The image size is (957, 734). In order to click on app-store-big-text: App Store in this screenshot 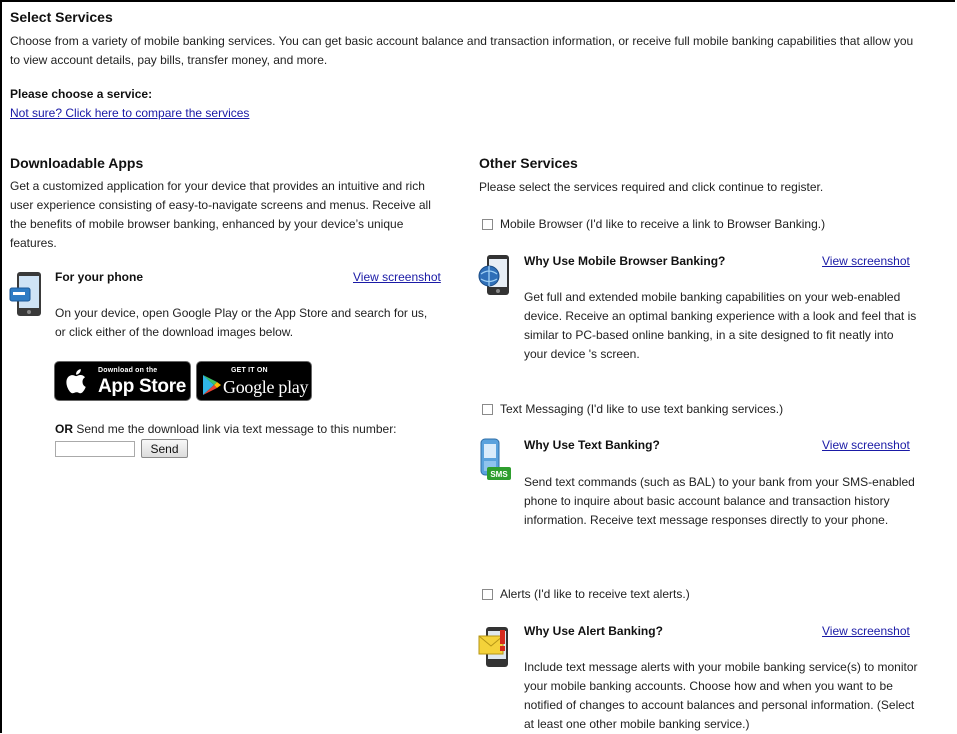, I will do `click(142, 386)`.